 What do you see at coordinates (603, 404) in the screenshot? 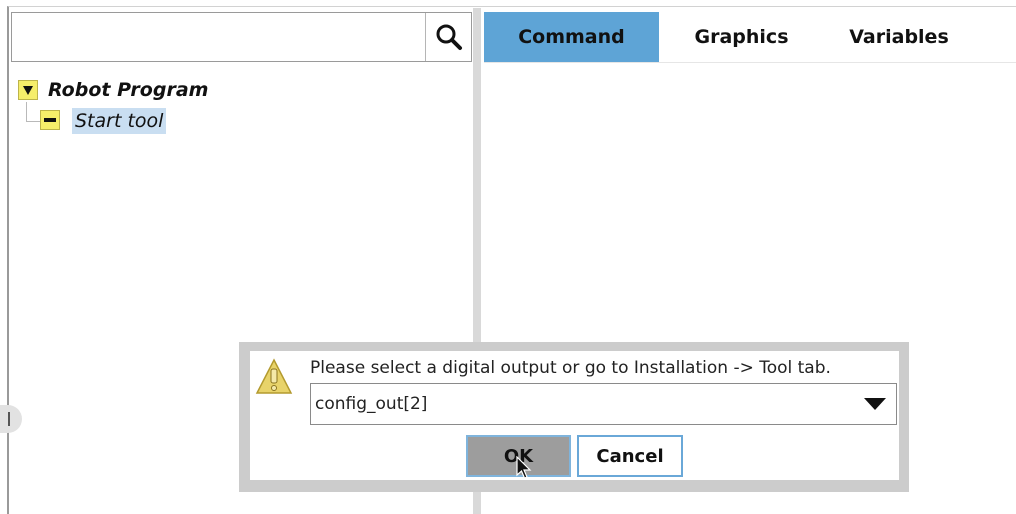
I see `digital-output-select: config_out[2]` at bounding box center [603, 404].